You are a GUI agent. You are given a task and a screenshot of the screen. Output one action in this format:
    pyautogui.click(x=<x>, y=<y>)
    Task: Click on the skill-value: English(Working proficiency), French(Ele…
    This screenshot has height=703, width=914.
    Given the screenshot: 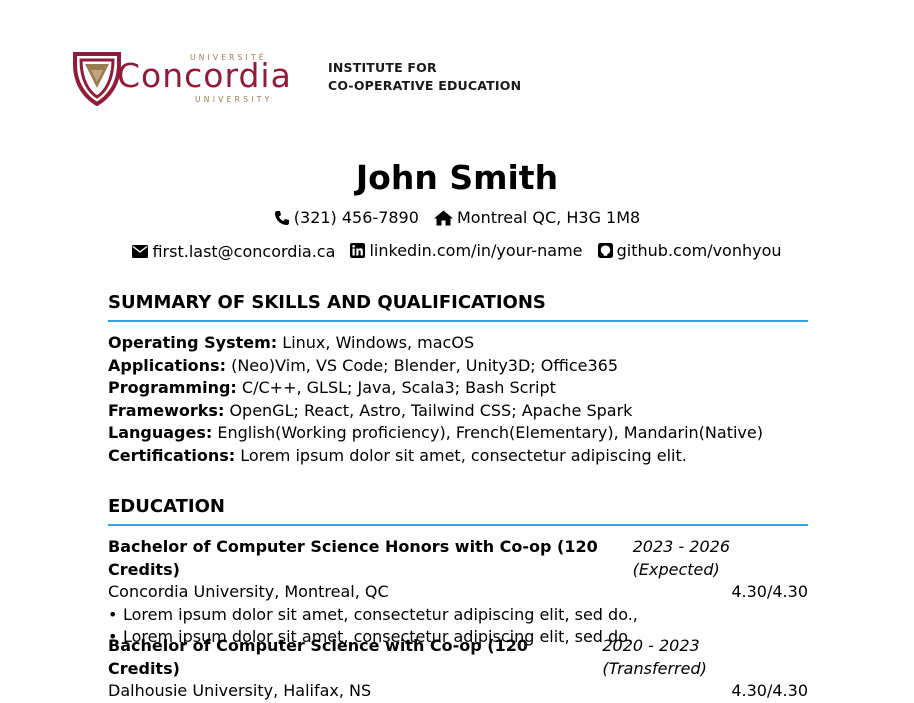 What is the action you would take?
    pyautogui.click(x=490, y=433)
    